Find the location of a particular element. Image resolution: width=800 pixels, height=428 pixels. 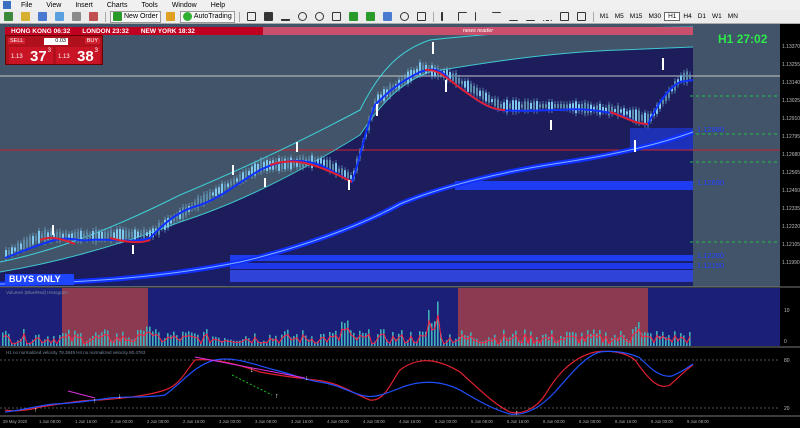

zoom-in-button is located at coordinates (302, 17).